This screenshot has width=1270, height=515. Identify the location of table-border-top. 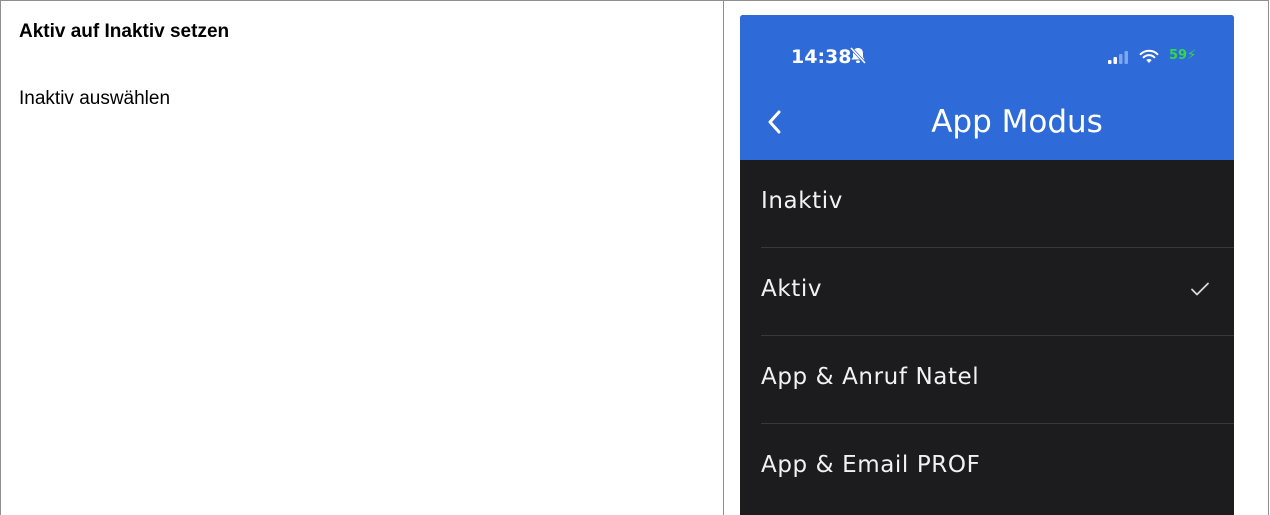
(634, 0).